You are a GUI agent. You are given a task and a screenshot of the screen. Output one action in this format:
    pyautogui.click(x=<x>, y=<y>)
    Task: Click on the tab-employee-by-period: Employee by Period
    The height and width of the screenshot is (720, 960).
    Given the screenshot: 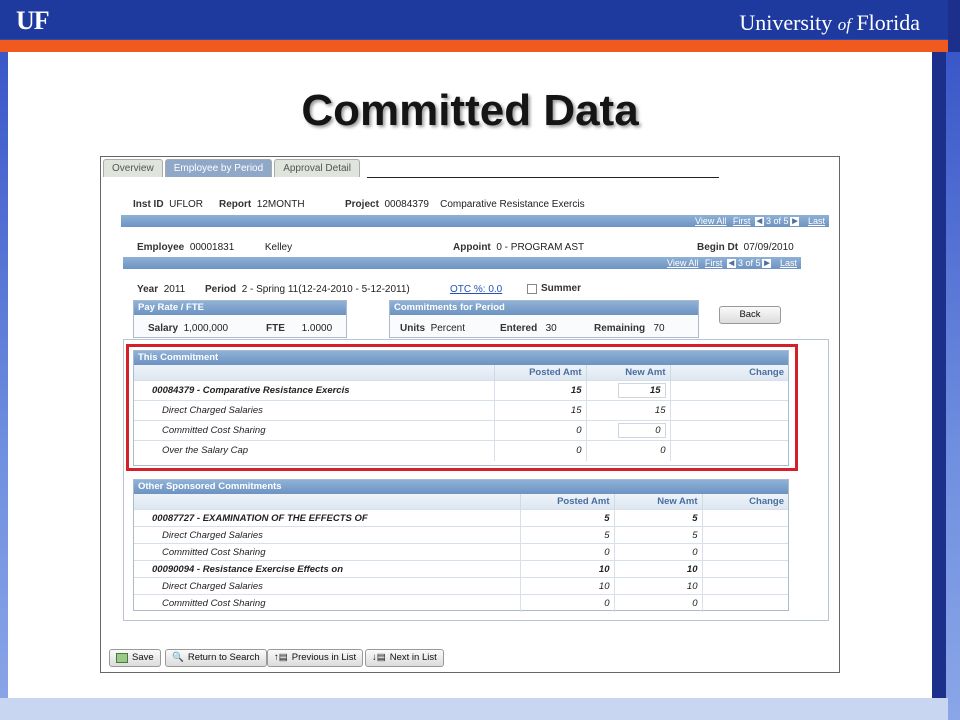 What is the action you would take?
    pyautogui.click(x=218, y=168)
    